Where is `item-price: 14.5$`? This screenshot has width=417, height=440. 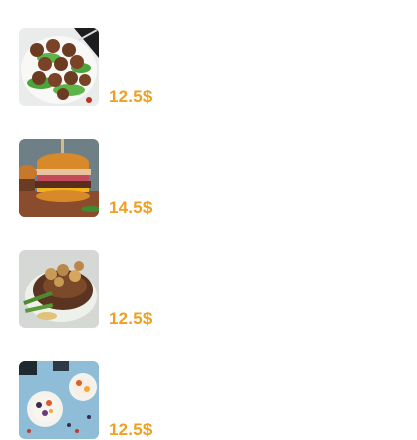
item-price: 14.5$ is located at coordinates (131, 207).